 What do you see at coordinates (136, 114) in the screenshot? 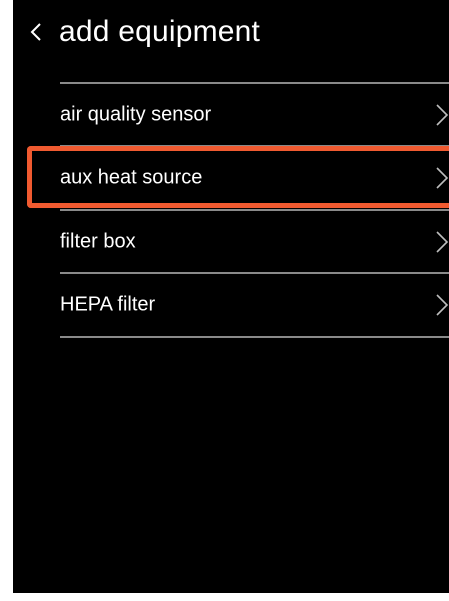
I see `list-item-label: air quality sensor` at bounding box center [136, 114].